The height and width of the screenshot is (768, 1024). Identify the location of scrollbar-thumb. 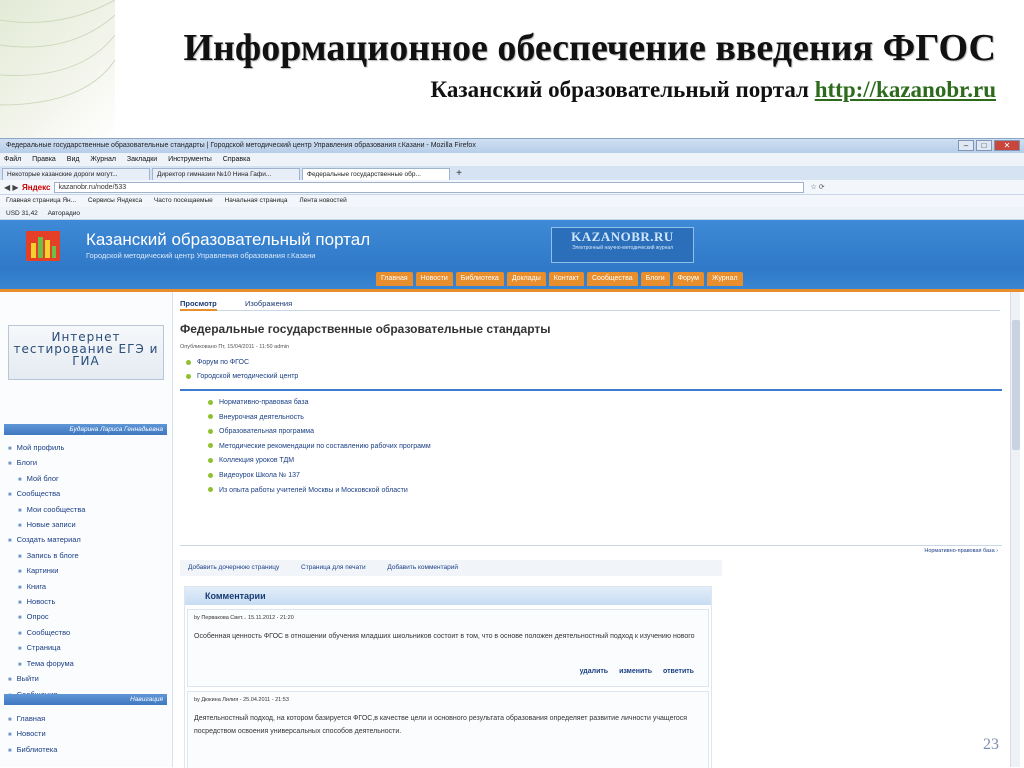
(1016, 385).